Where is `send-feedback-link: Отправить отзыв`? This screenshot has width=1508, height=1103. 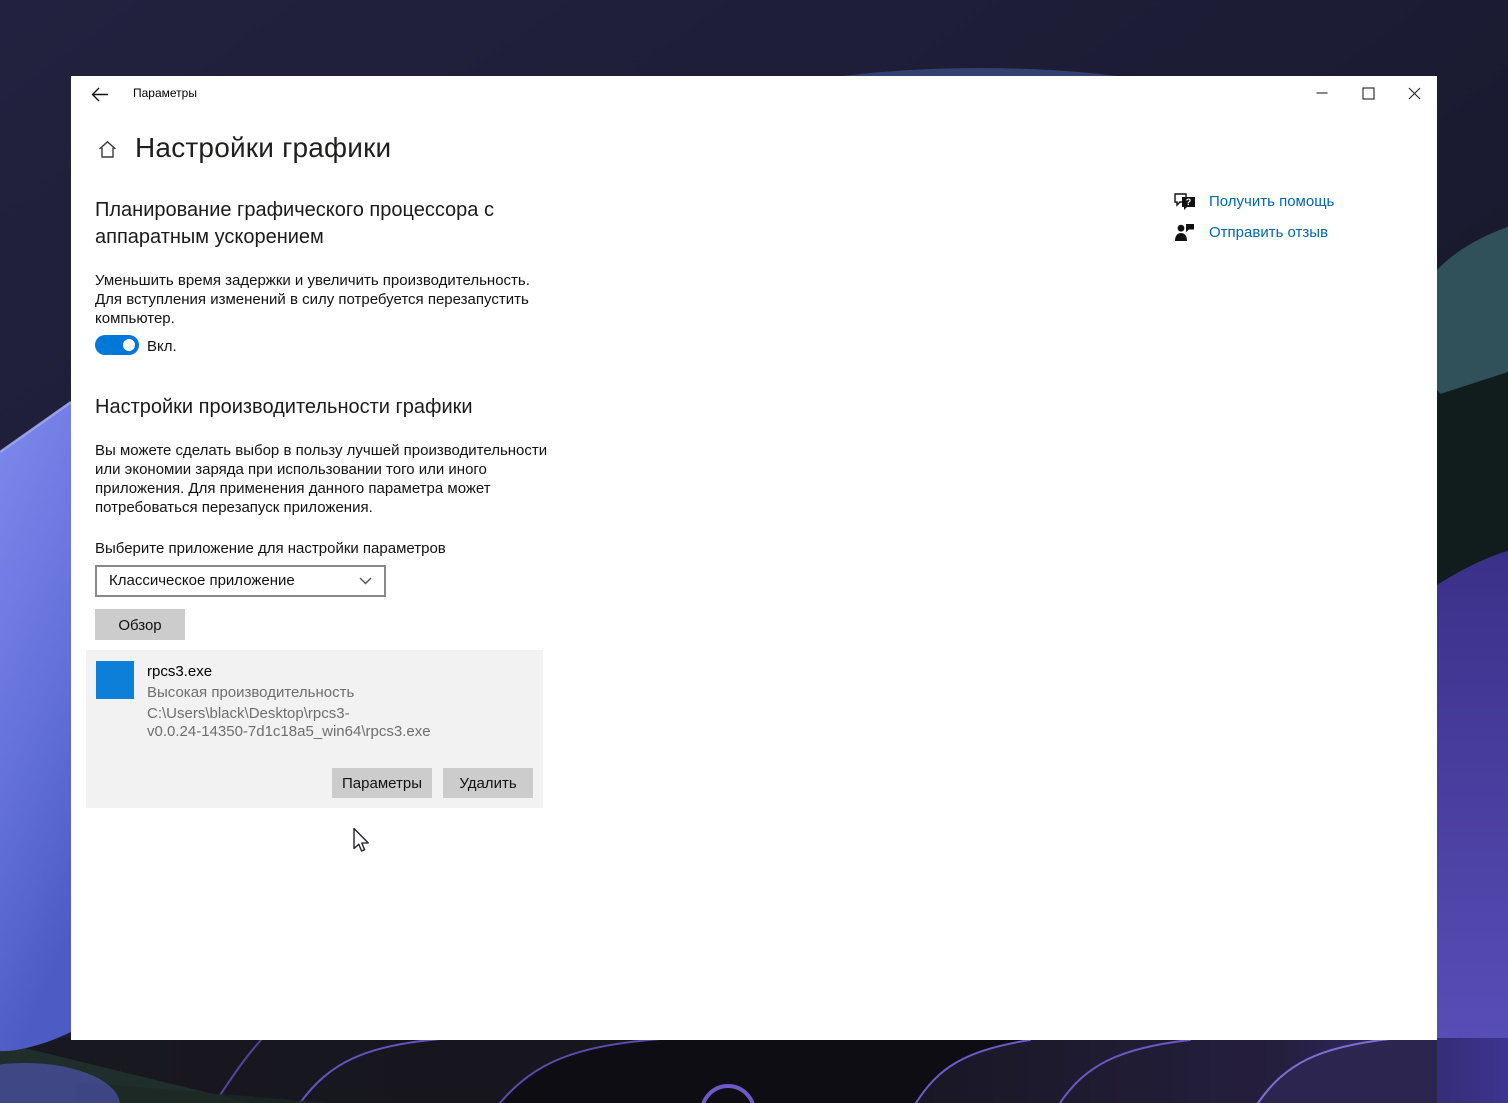 send-feedback-link: Отправить отзыв is located at coordinates (1268, 232).